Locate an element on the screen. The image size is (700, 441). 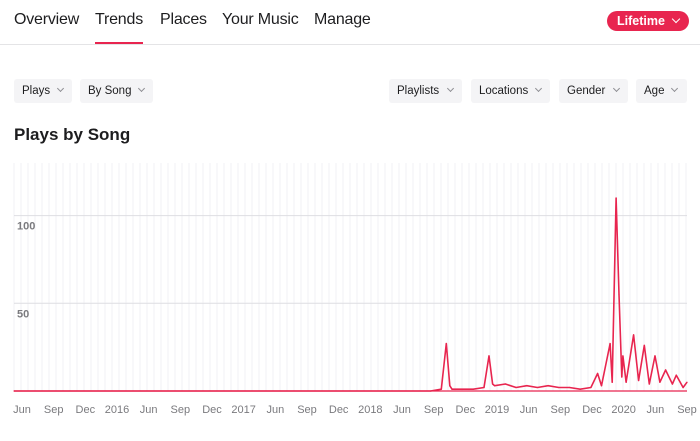
tab-overview: Overview is located at coordinates (46, 20).